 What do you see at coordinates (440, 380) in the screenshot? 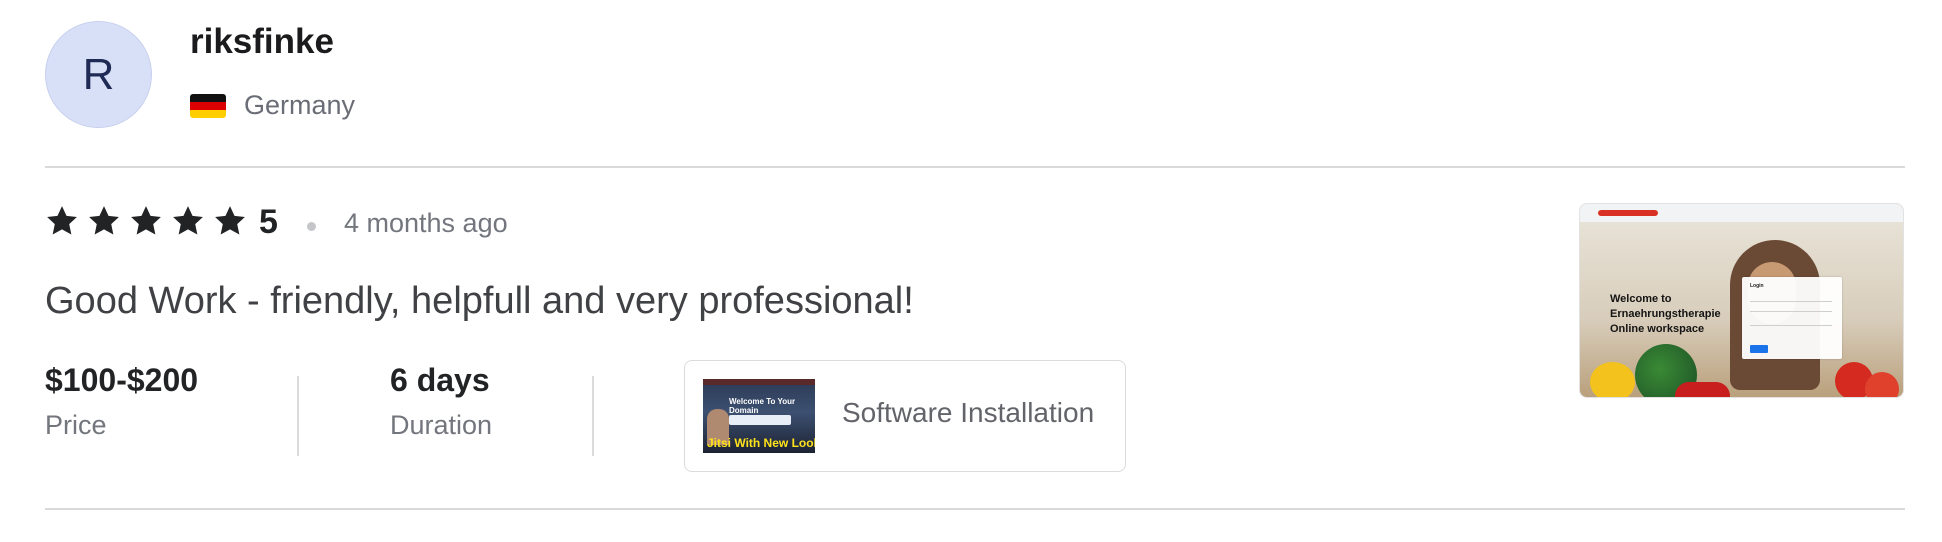
I see `duration-value: 6 days` at bounding box center [440, 380].